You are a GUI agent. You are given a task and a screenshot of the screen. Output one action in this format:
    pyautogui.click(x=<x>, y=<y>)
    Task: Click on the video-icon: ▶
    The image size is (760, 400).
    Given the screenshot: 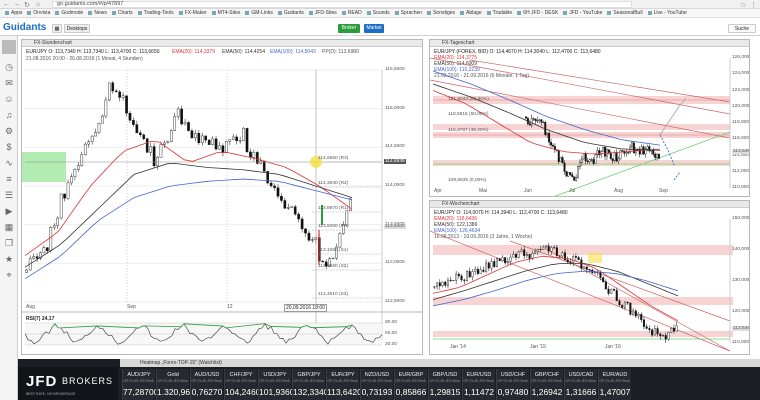 What is the action you would take?
    pyautogui.click(x=9, y=211)
    